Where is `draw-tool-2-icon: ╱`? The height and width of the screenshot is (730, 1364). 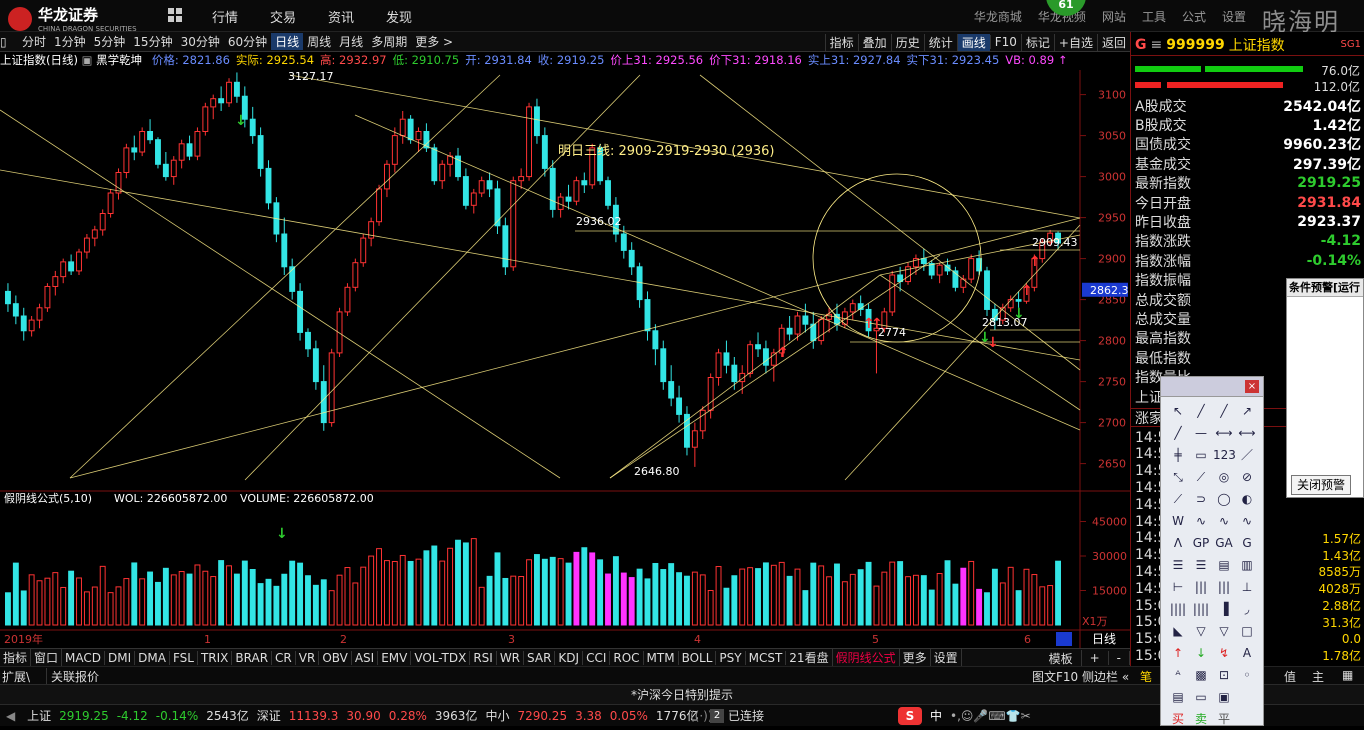
draw-tool-2-icon: ╱ is located at coordinates (1224, 411).